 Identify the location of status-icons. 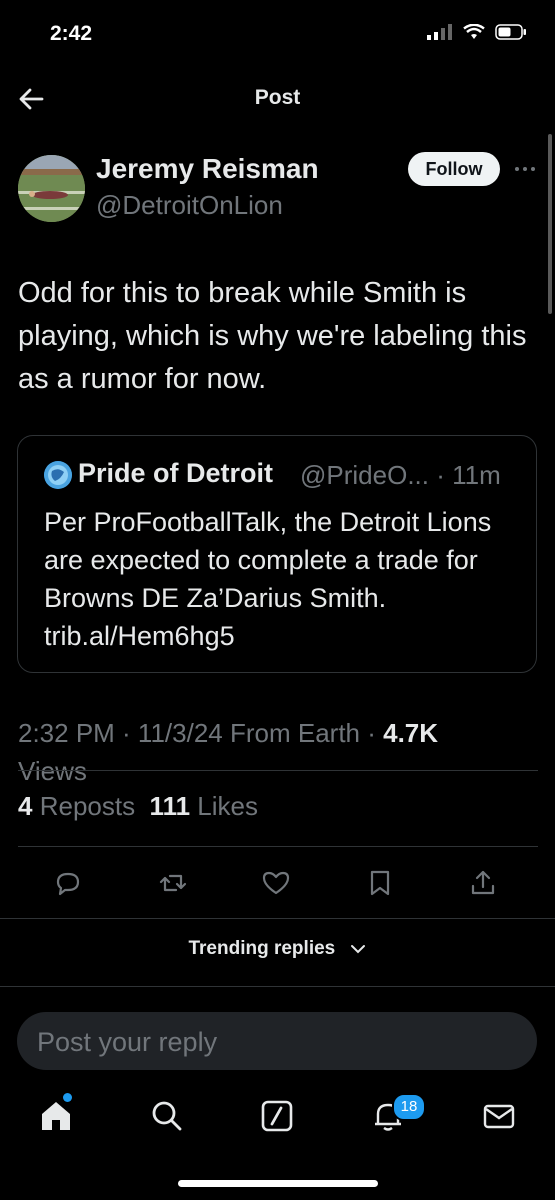
(477, 32).